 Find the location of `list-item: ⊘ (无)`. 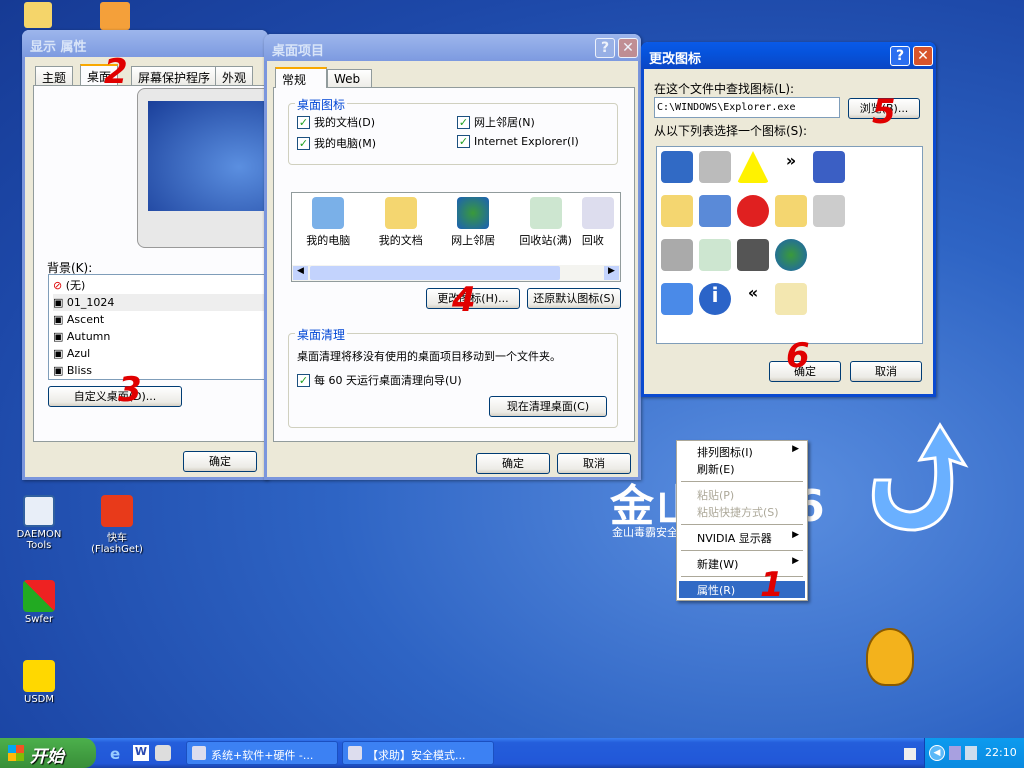

list-item: ⊘ (无) is located at coordinates (161, 285).